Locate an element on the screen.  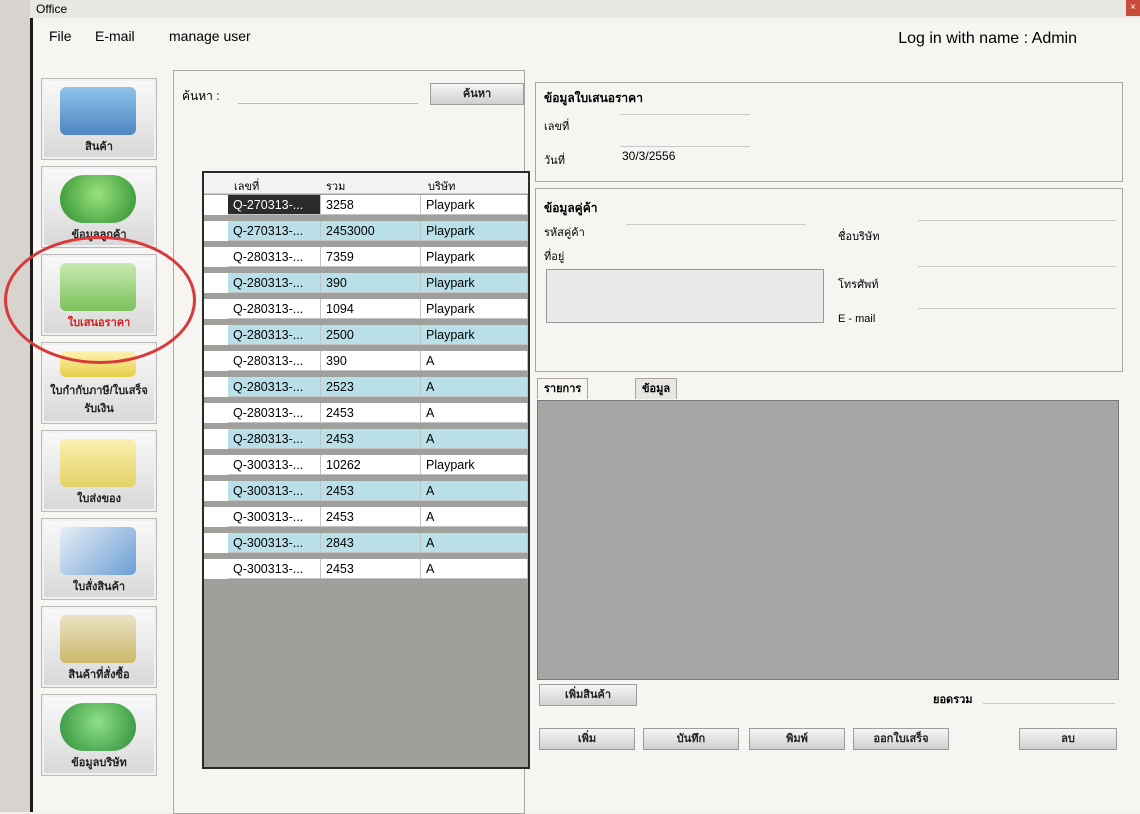
cell-total: 2500 is located at coordinates (371, 335).